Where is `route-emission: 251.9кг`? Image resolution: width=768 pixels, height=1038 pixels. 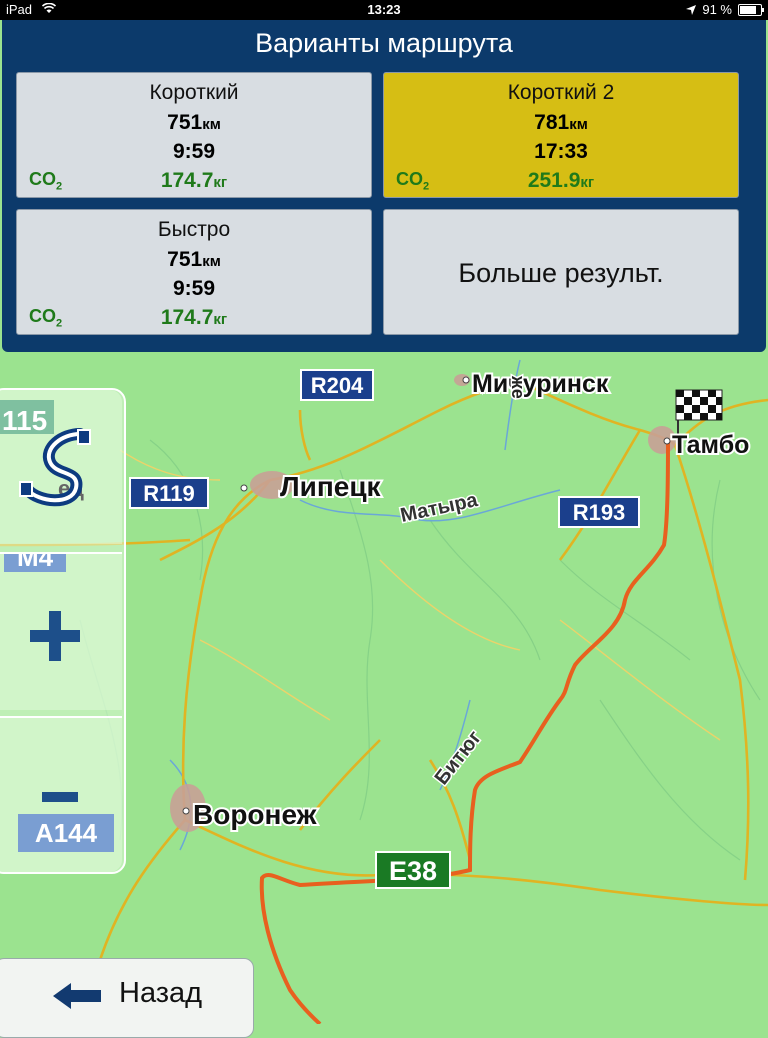
route-emission: 251.9кг is located at coordinates (561, 180).